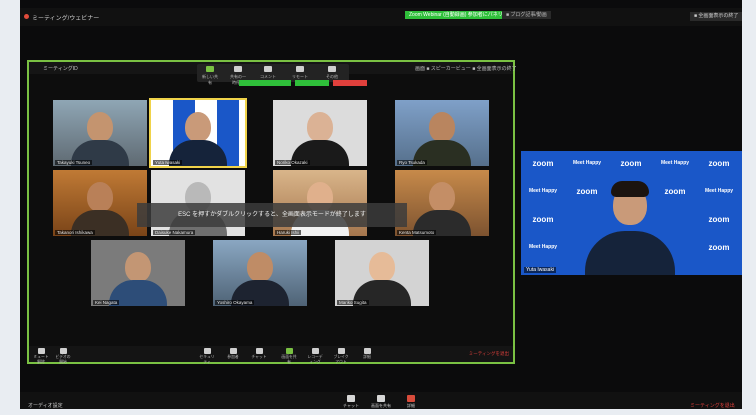 The image size is (756, 415). Describe the element at coordinates (526, 15) in the screenshot. I see `recording-status: ■ ブログ記事/動画` at that location.